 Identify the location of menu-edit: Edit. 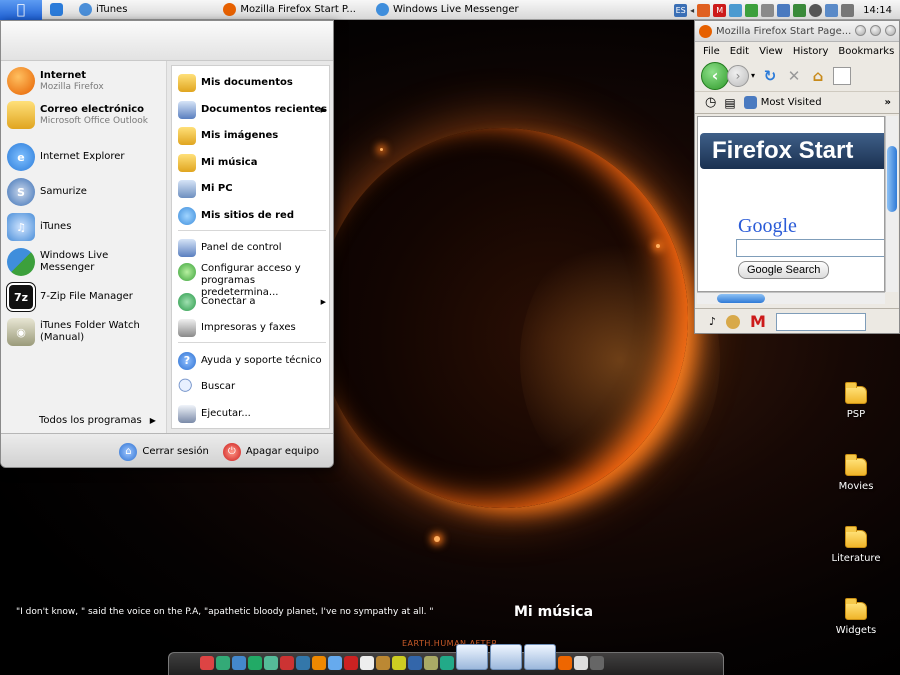
(739, 51).